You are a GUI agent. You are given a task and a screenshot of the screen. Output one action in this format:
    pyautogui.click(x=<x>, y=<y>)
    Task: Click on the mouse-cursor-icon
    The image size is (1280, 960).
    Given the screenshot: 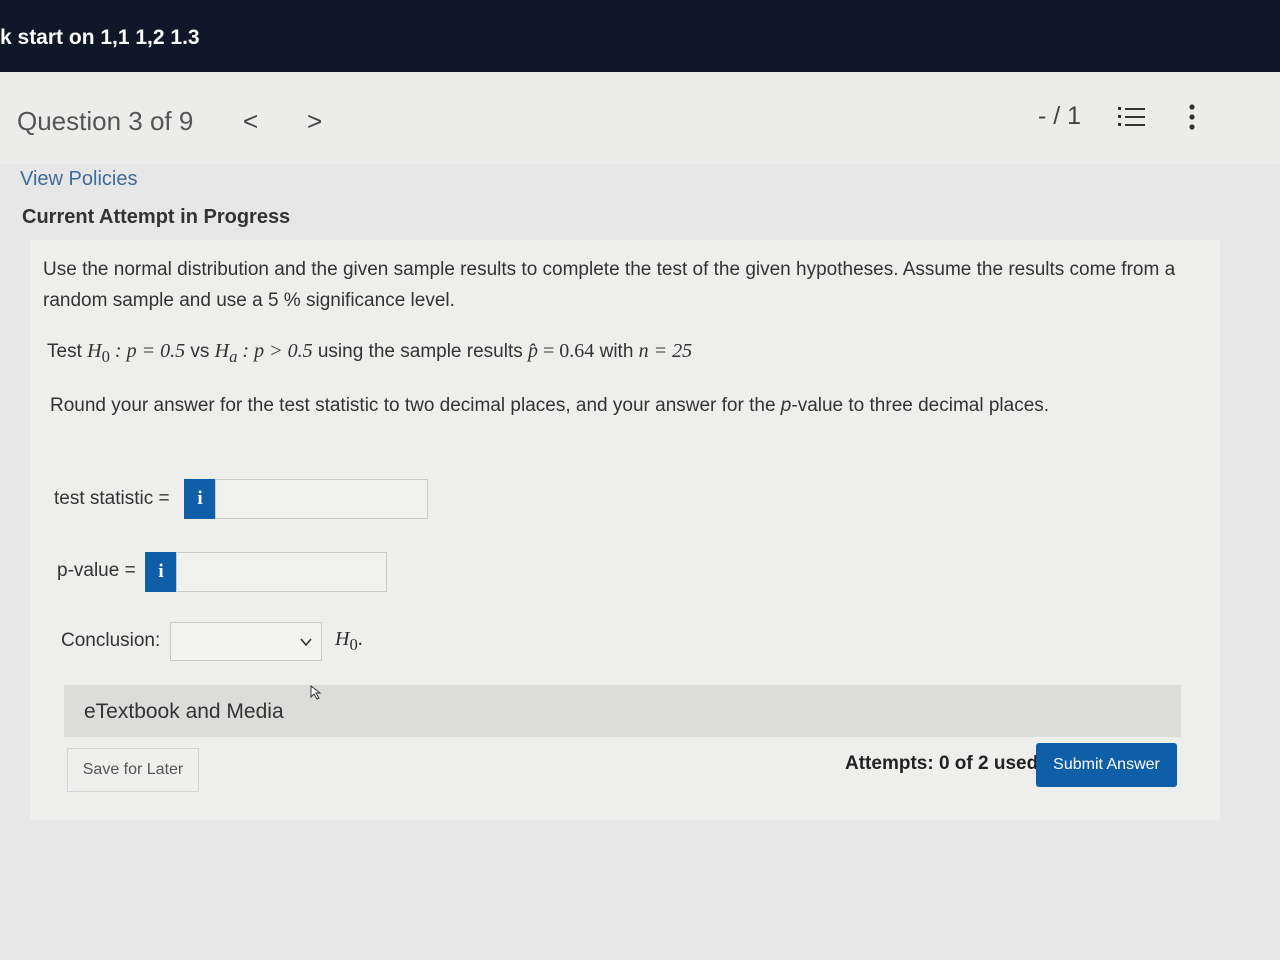 What is the action you would take?
    pyautogui.click(x=316, y=692)
    